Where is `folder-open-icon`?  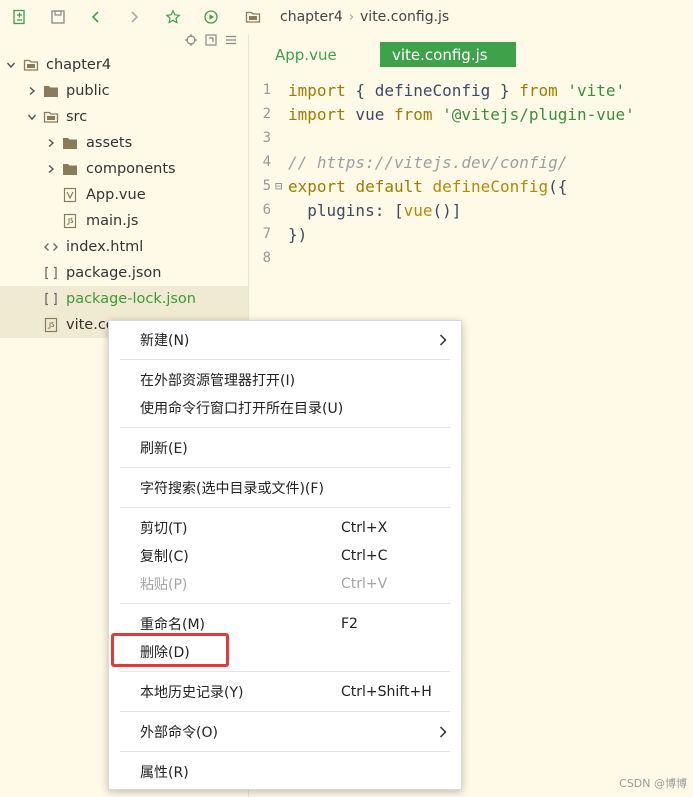
folder-open-icon is located at coordinates (51, 117).